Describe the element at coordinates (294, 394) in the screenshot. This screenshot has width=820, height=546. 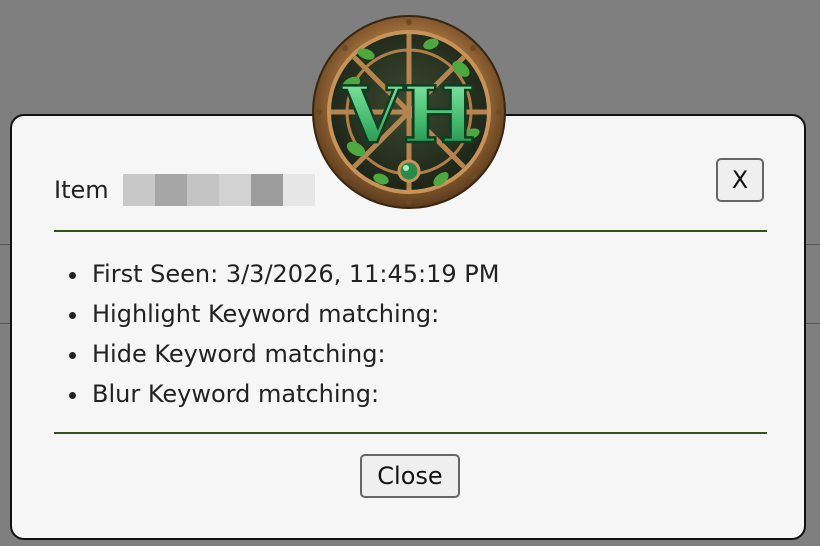
I see `blur-keyword-item: Blur Keyword matching:` at that location.